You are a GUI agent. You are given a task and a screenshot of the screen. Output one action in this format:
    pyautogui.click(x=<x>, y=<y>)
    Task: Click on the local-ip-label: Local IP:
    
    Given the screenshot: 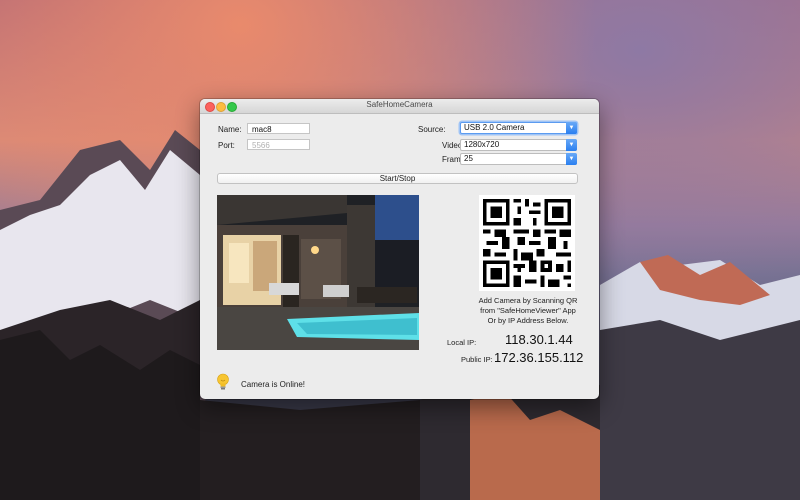 What is the action you would take?
    pyautogui.click(x=462, y=342)
    